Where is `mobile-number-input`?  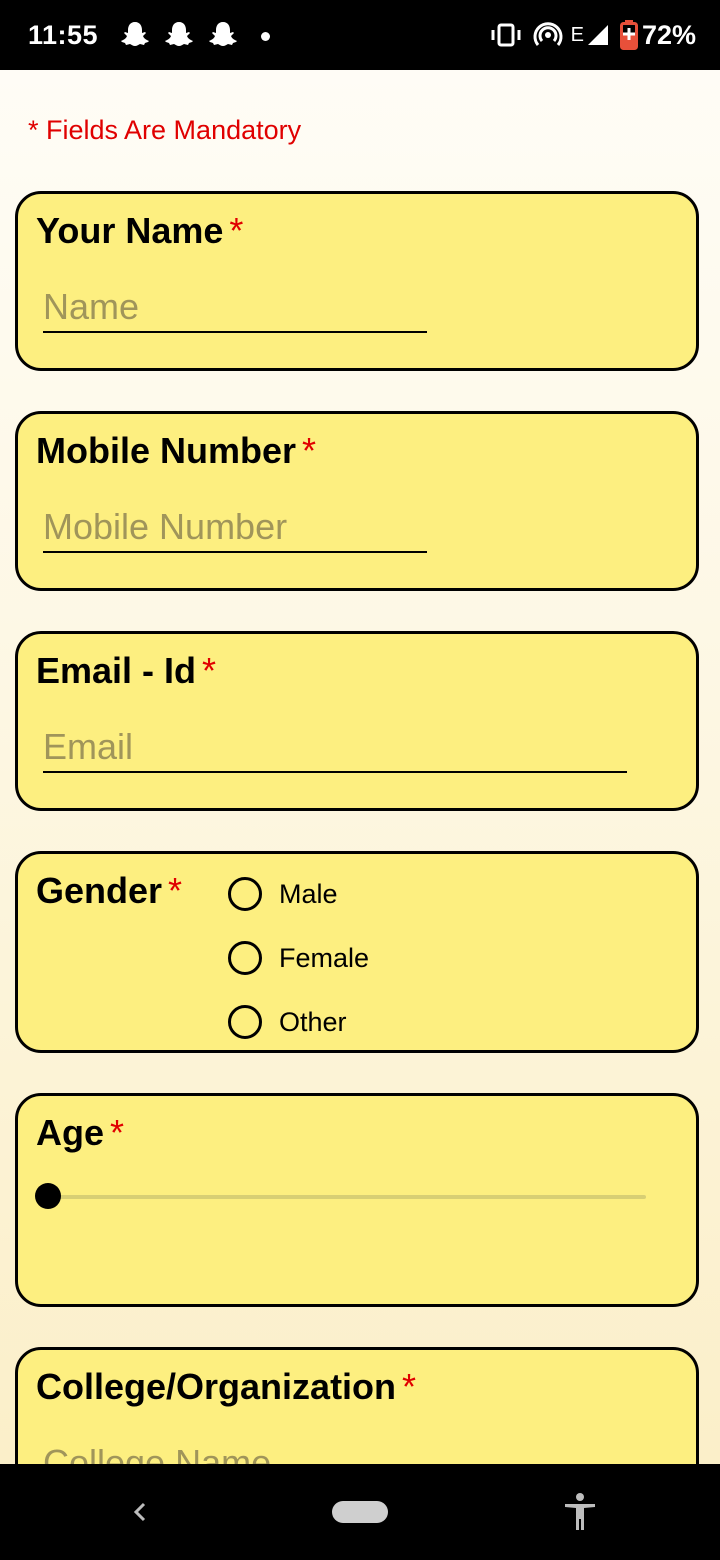
mobile-number-input is located at coordinates (235, 528).